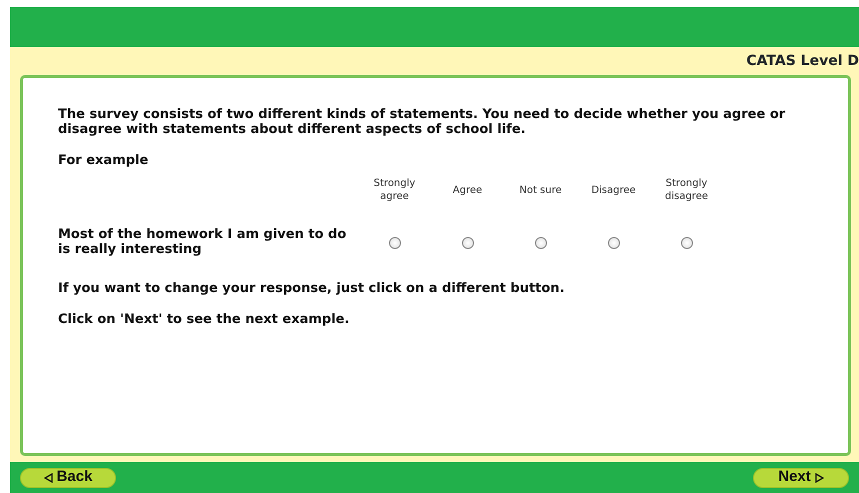 The image size is (859, 493). What do you see at coordinates (312, 289) in the screenshot?
I see `instruction-text: If you want to change your response, just click on a different button.` at bounding box center [312, 289].